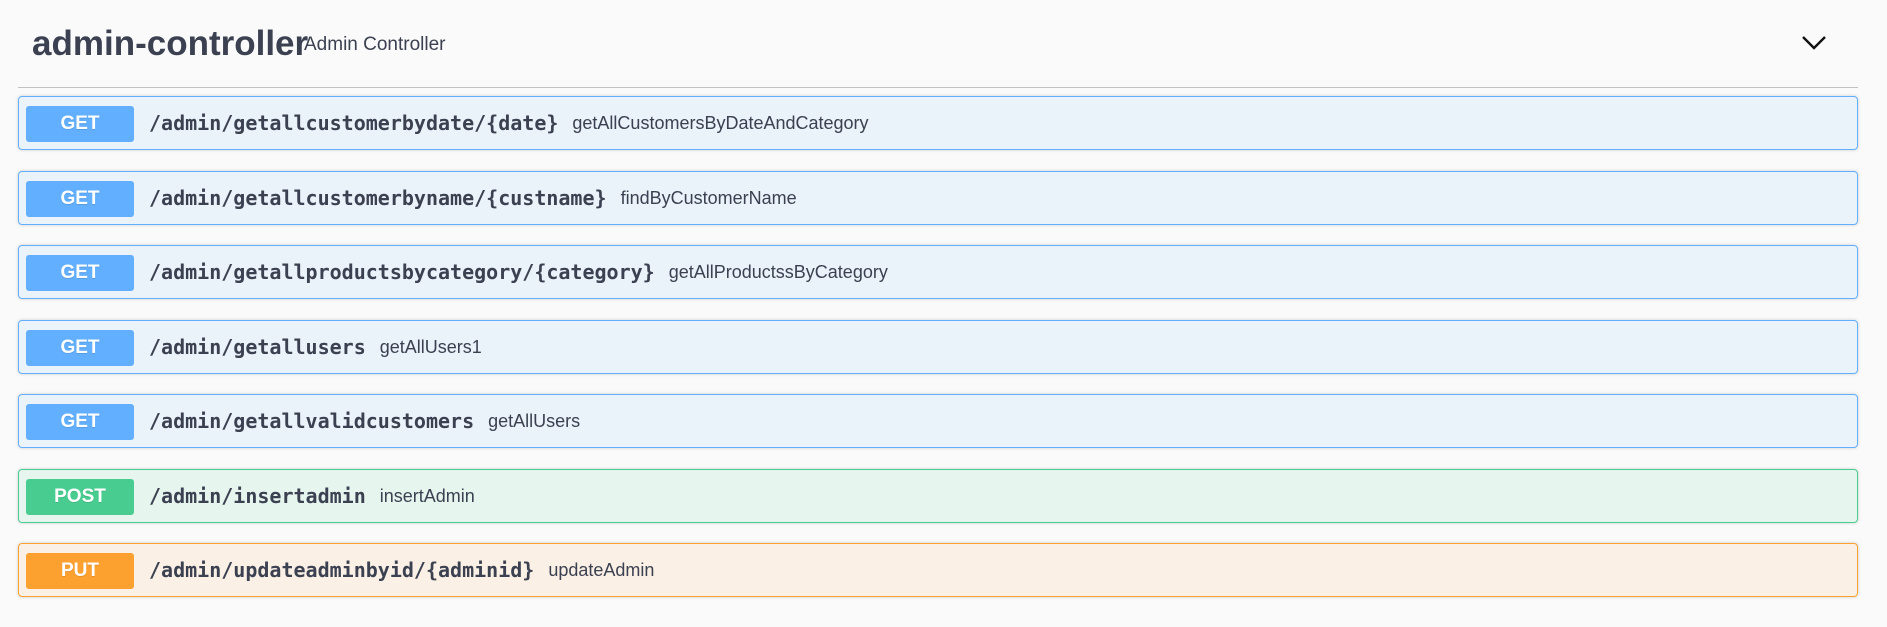 The width and height of the screenshot is (1887, 627). Describe the element at coordinates (708, 197) in the screenshot. I see `operation-summary: findByCustomerName` at that location.